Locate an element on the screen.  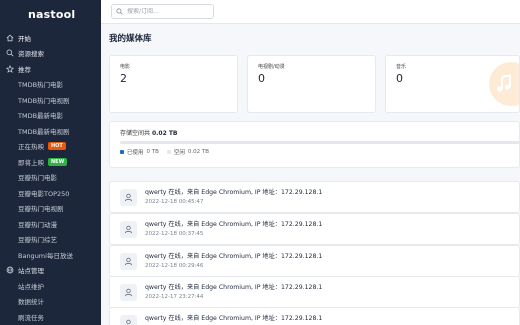
activity-time: 2022-12-18 00:45:47 is located at coordinates (174, 202).